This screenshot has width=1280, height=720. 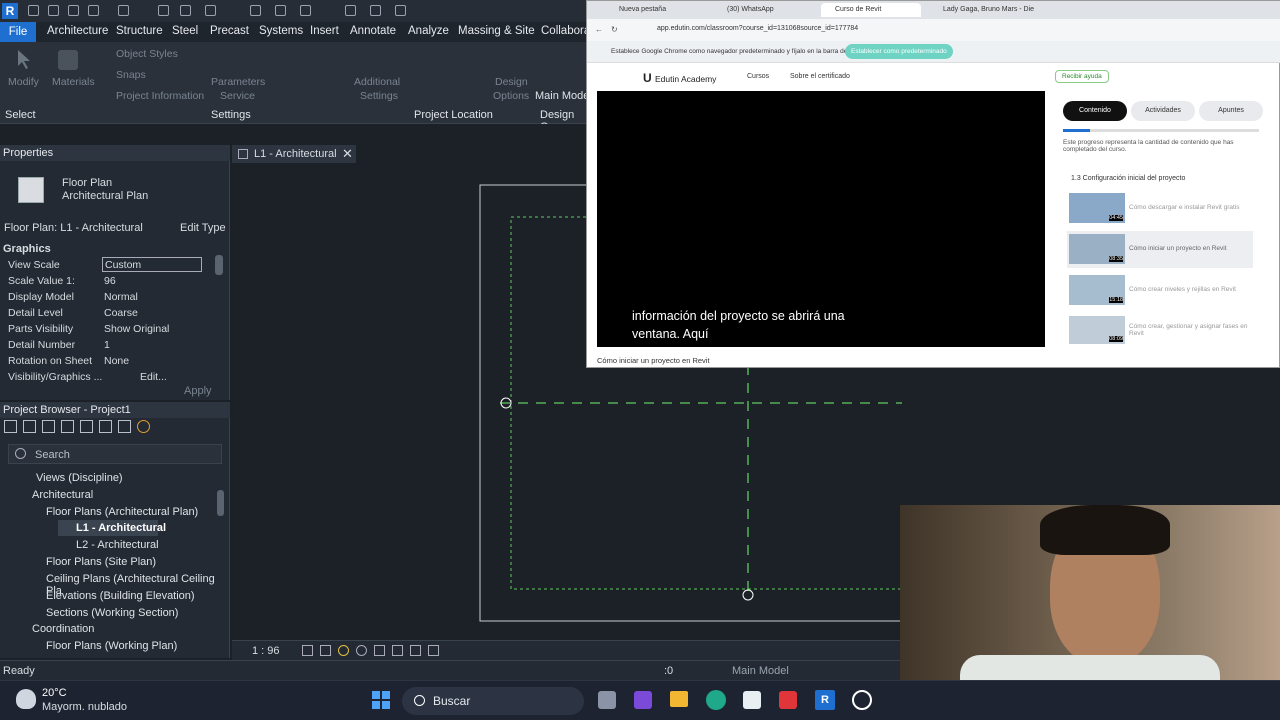 What do you see at coordinates (820, 76) in the screenshot?
I see `nav-certificado: Sobre el certificado` at bounding box center [820, 76].